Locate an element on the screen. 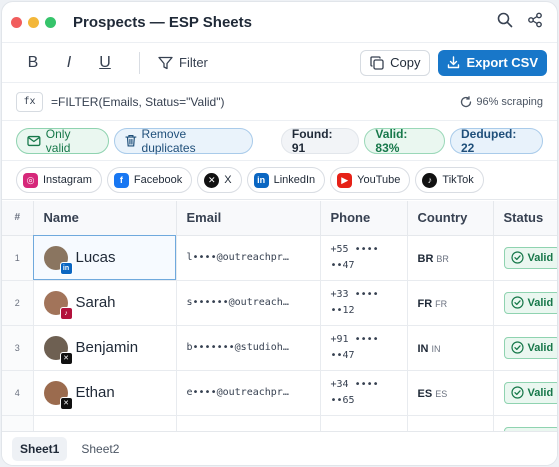 The height and width of the screenshot is (467, 559). phone-cell: +33 •••• ••12 is located at coordinates (364, 303).